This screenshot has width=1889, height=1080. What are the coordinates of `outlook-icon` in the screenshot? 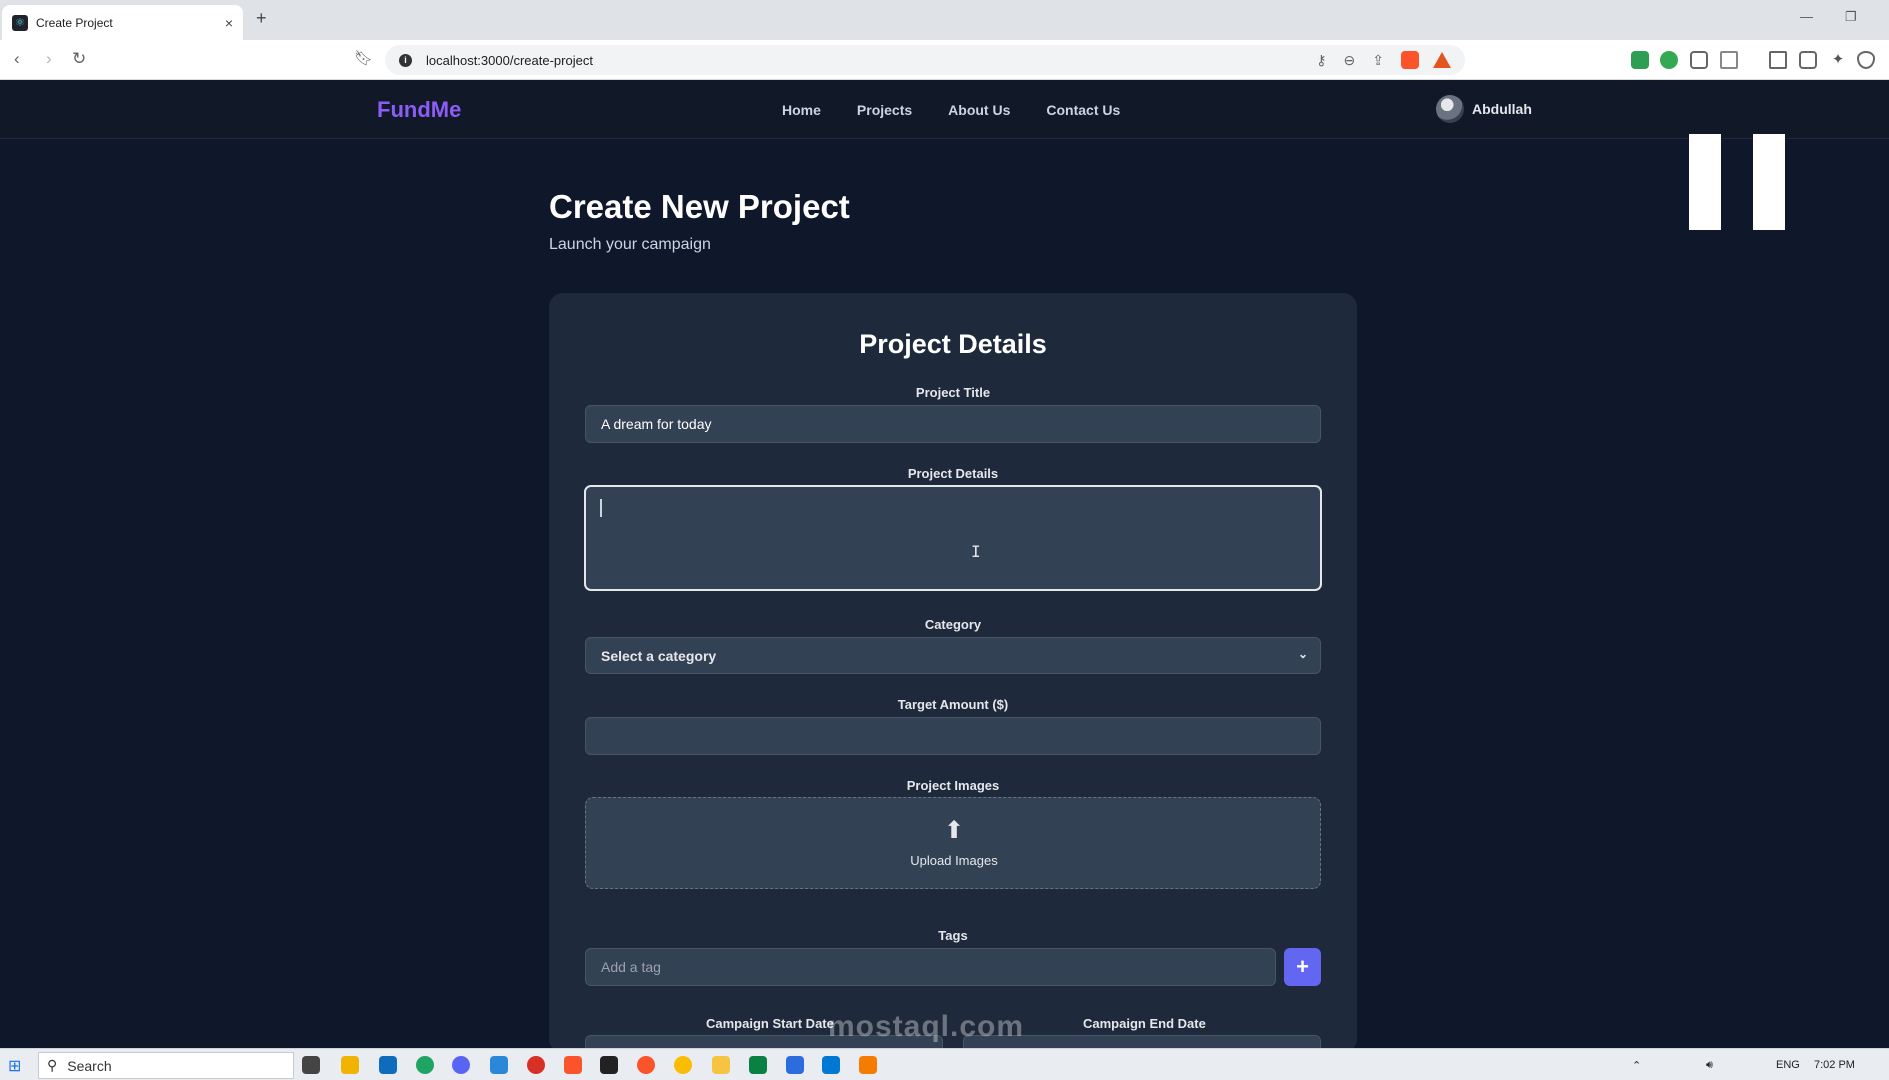 It's located at (388, 1065).